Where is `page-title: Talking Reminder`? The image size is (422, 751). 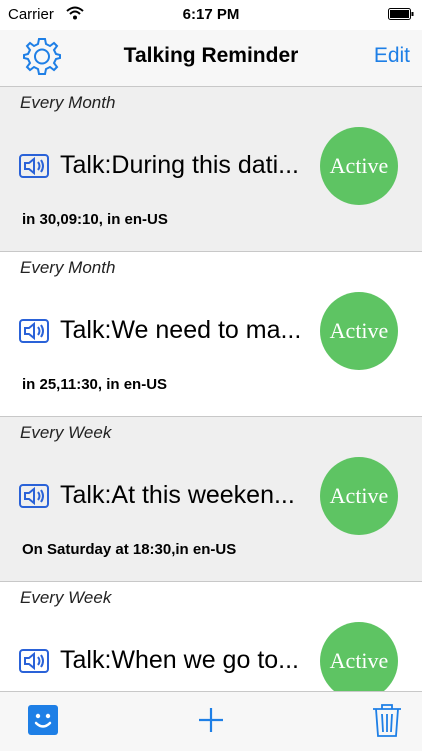
page-title: Talking Reminder is located at coordinates (211, 55).